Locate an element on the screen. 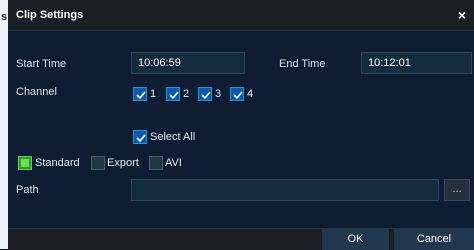 The image size is (474, 250). channel-2-checkbox is located at coordinates (173, 94).